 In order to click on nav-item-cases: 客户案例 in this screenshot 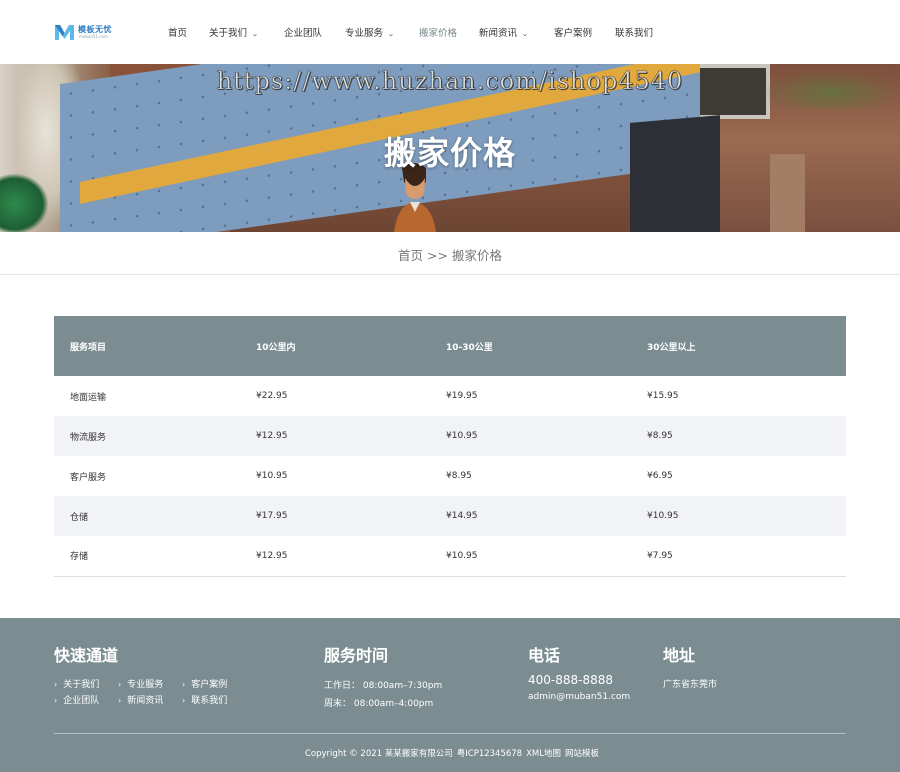, I will do `click(573, 32)`.